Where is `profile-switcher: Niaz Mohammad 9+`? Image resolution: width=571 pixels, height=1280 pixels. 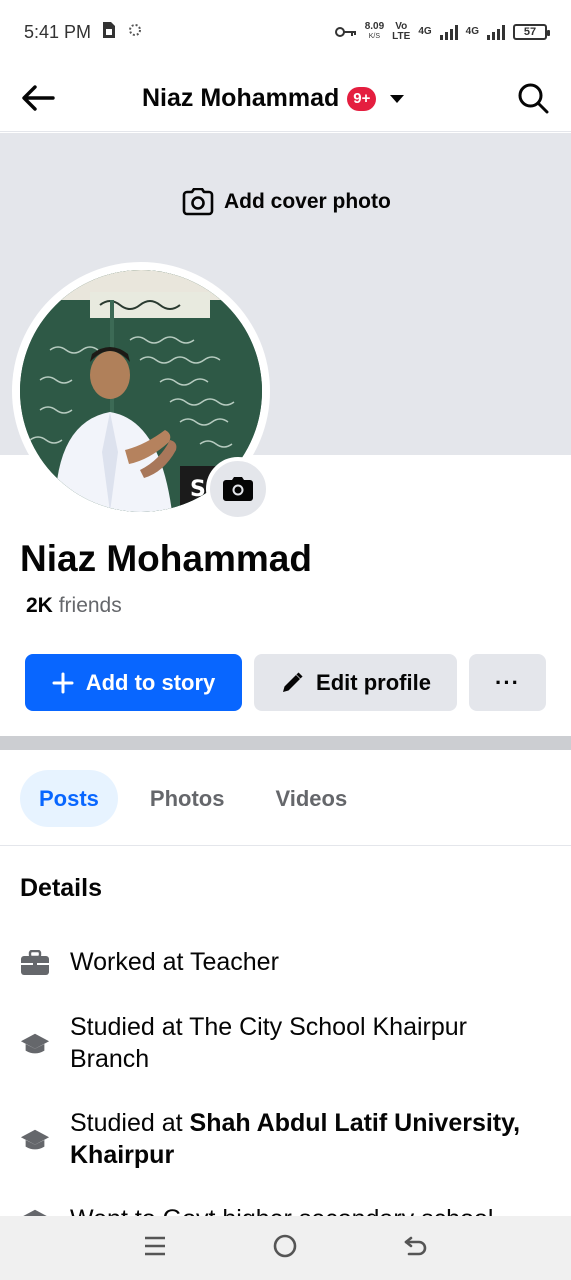
profile-switcher: Niaz Mohammad 9+ is located at coordinates (273, 98).